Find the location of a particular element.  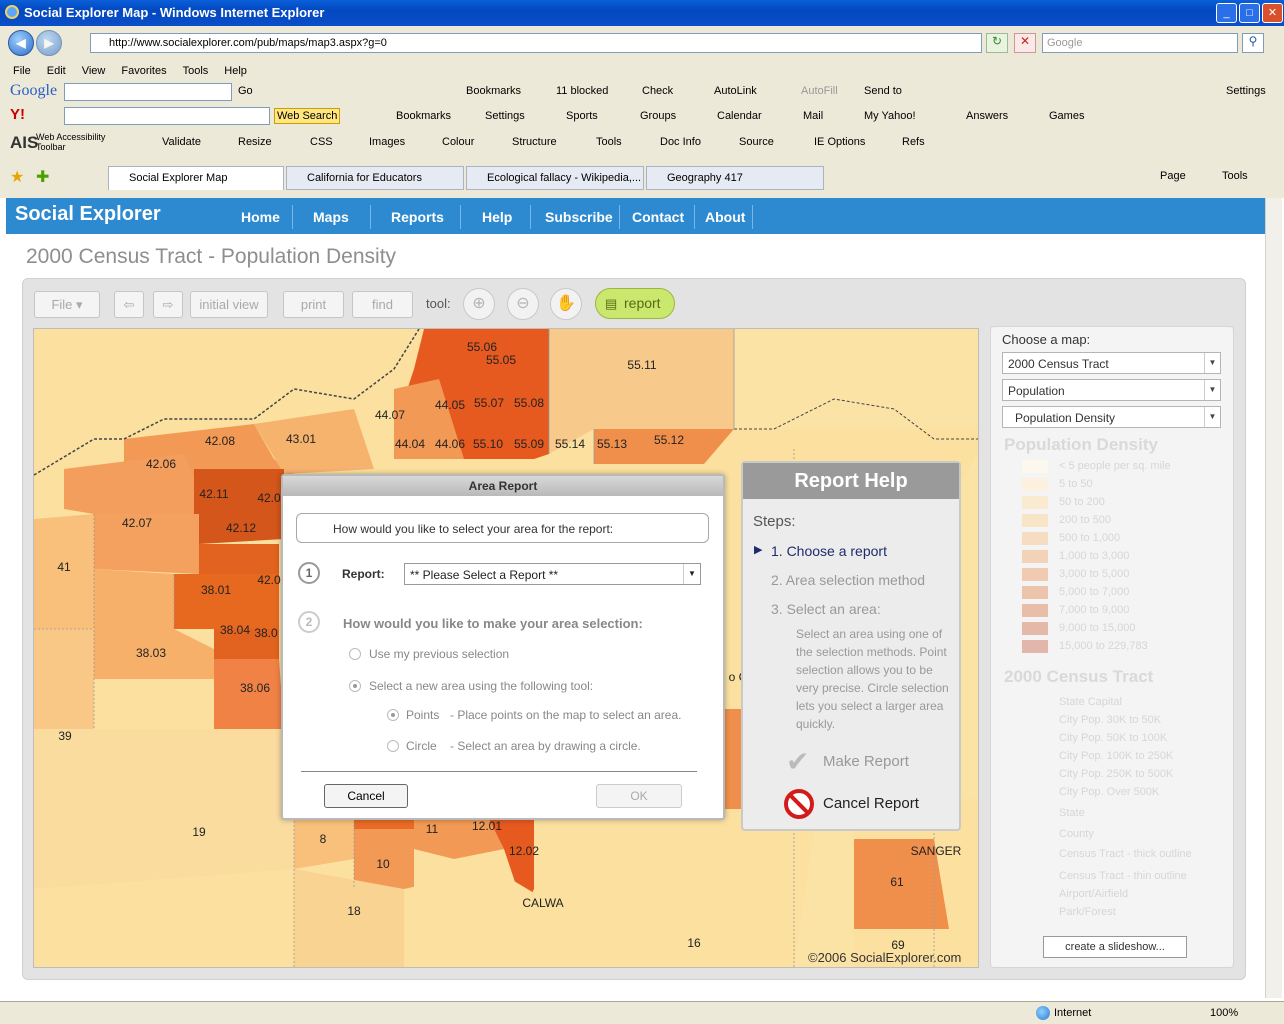

yahoo-bookmarks: Bookmarks is located at coordinates (423, 116).